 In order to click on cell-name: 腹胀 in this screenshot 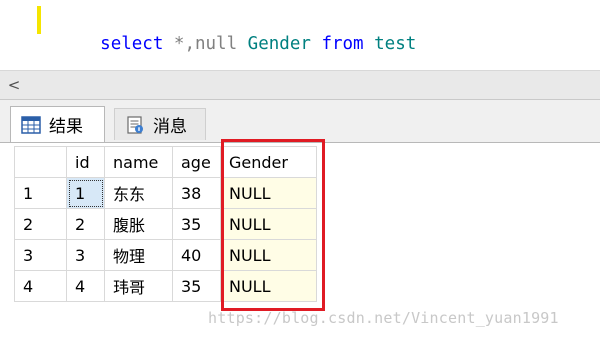, I will do `click(138, 224)`.